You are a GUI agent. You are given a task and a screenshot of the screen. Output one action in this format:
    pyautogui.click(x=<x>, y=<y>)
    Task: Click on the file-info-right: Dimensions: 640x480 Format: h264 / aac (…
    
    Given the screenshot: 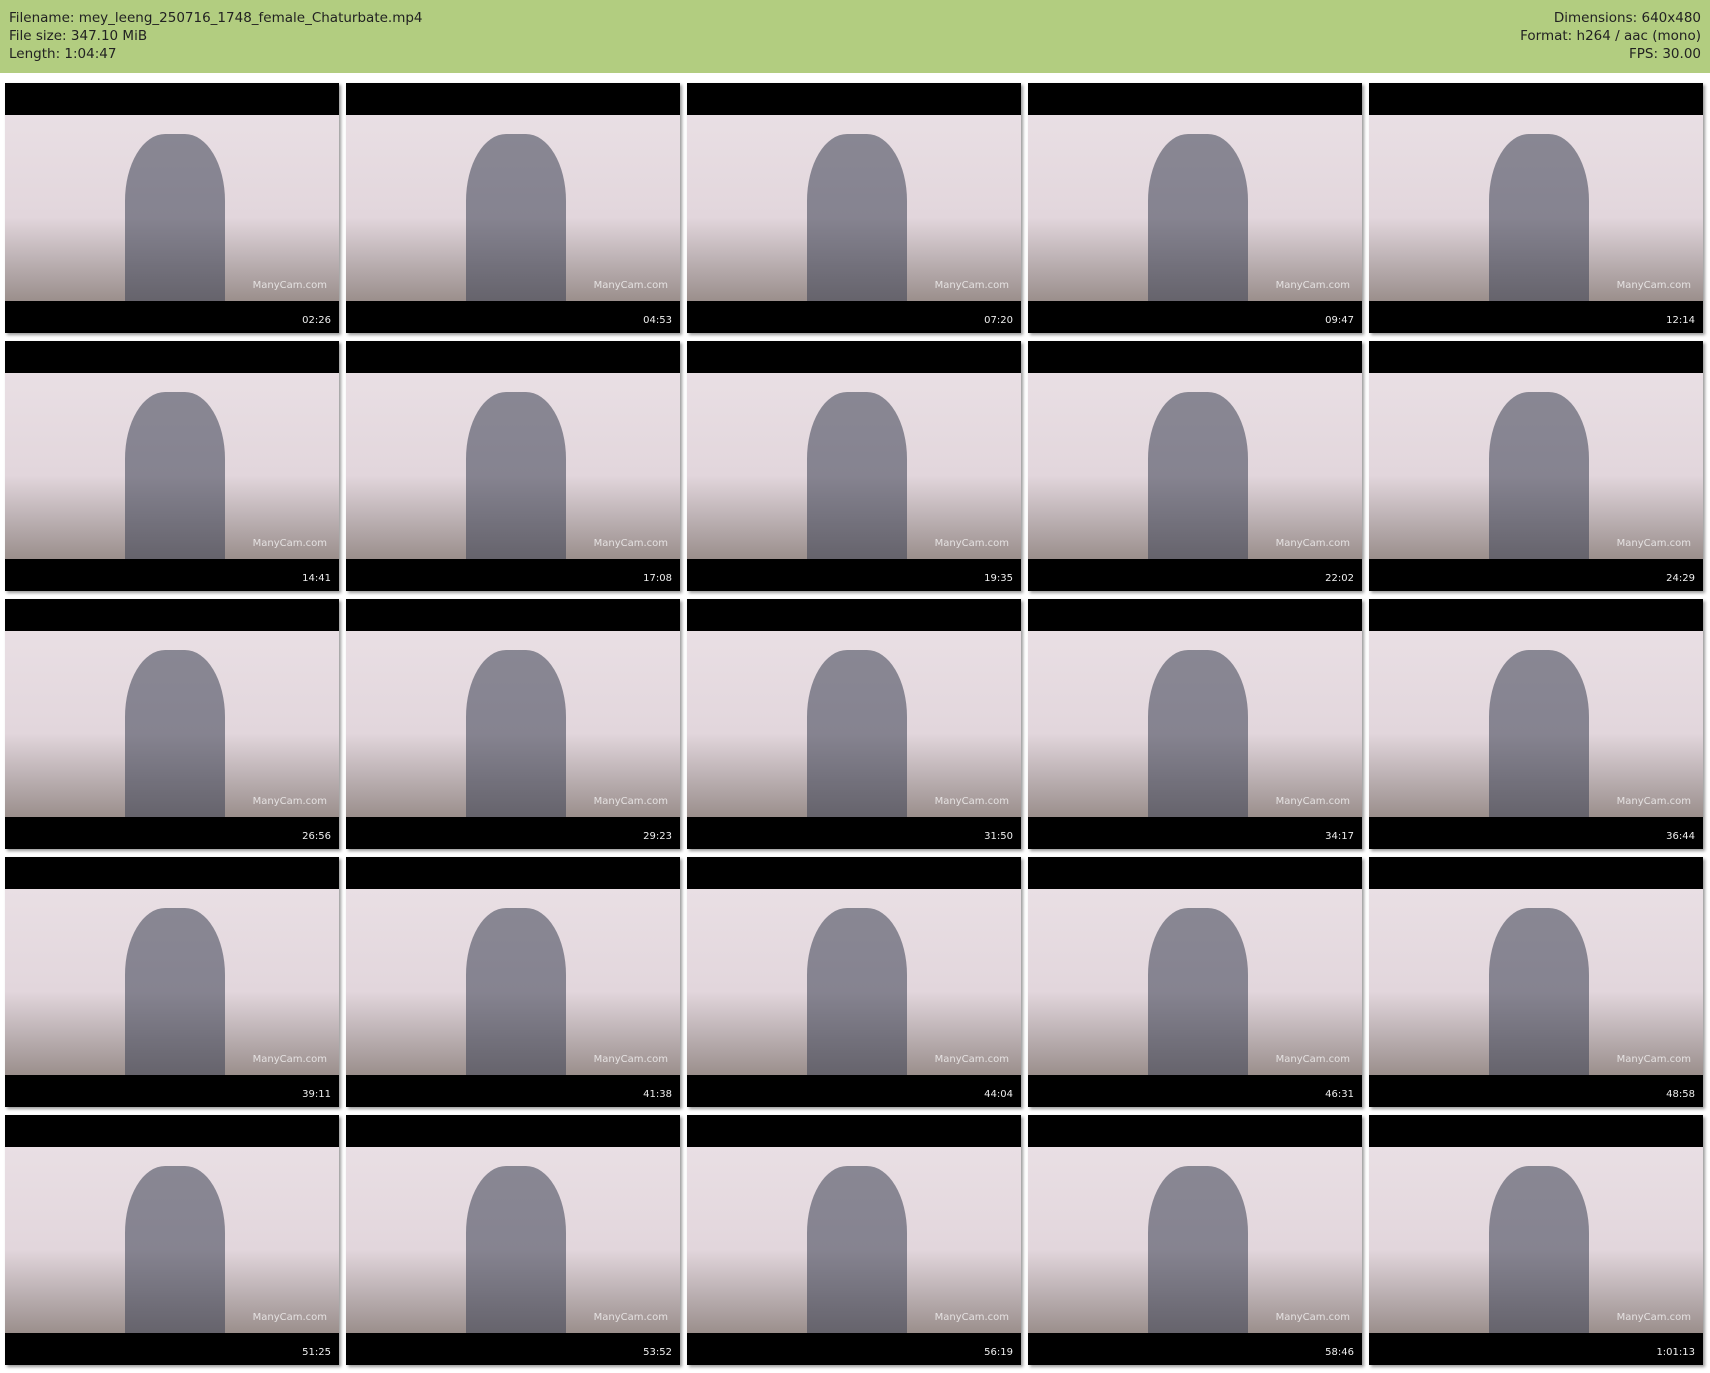 What is the action you would take?
    pyautogui.click(x=1610, y=36)
    